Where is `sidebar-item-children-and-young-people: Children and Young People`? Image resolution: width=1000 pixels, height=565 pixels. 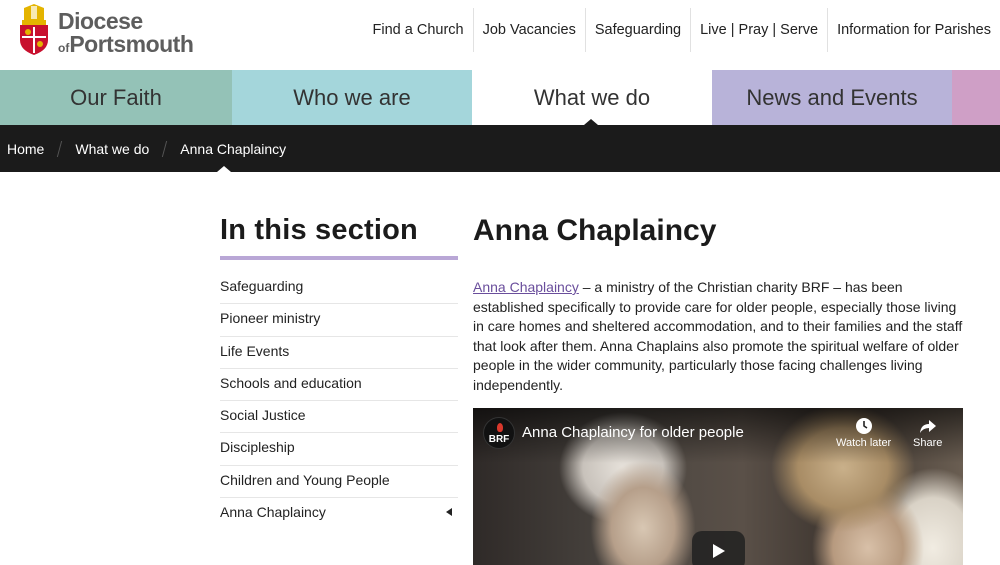 sidebar-item-children-and-young-people: Children and Young People is located at coordinates (339, 482).